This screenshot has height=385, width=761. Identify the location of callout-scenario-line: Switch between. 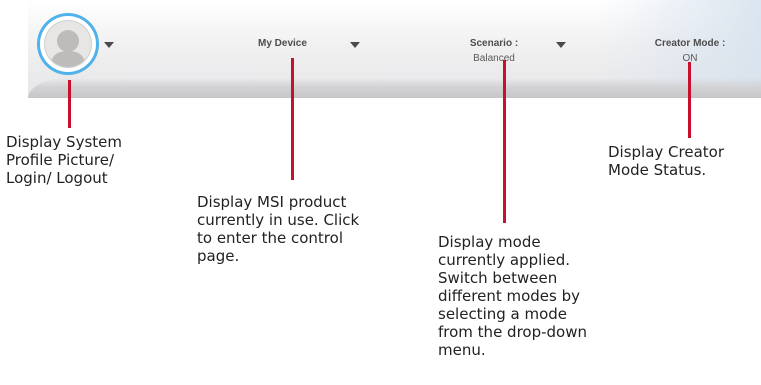
(498, 278).